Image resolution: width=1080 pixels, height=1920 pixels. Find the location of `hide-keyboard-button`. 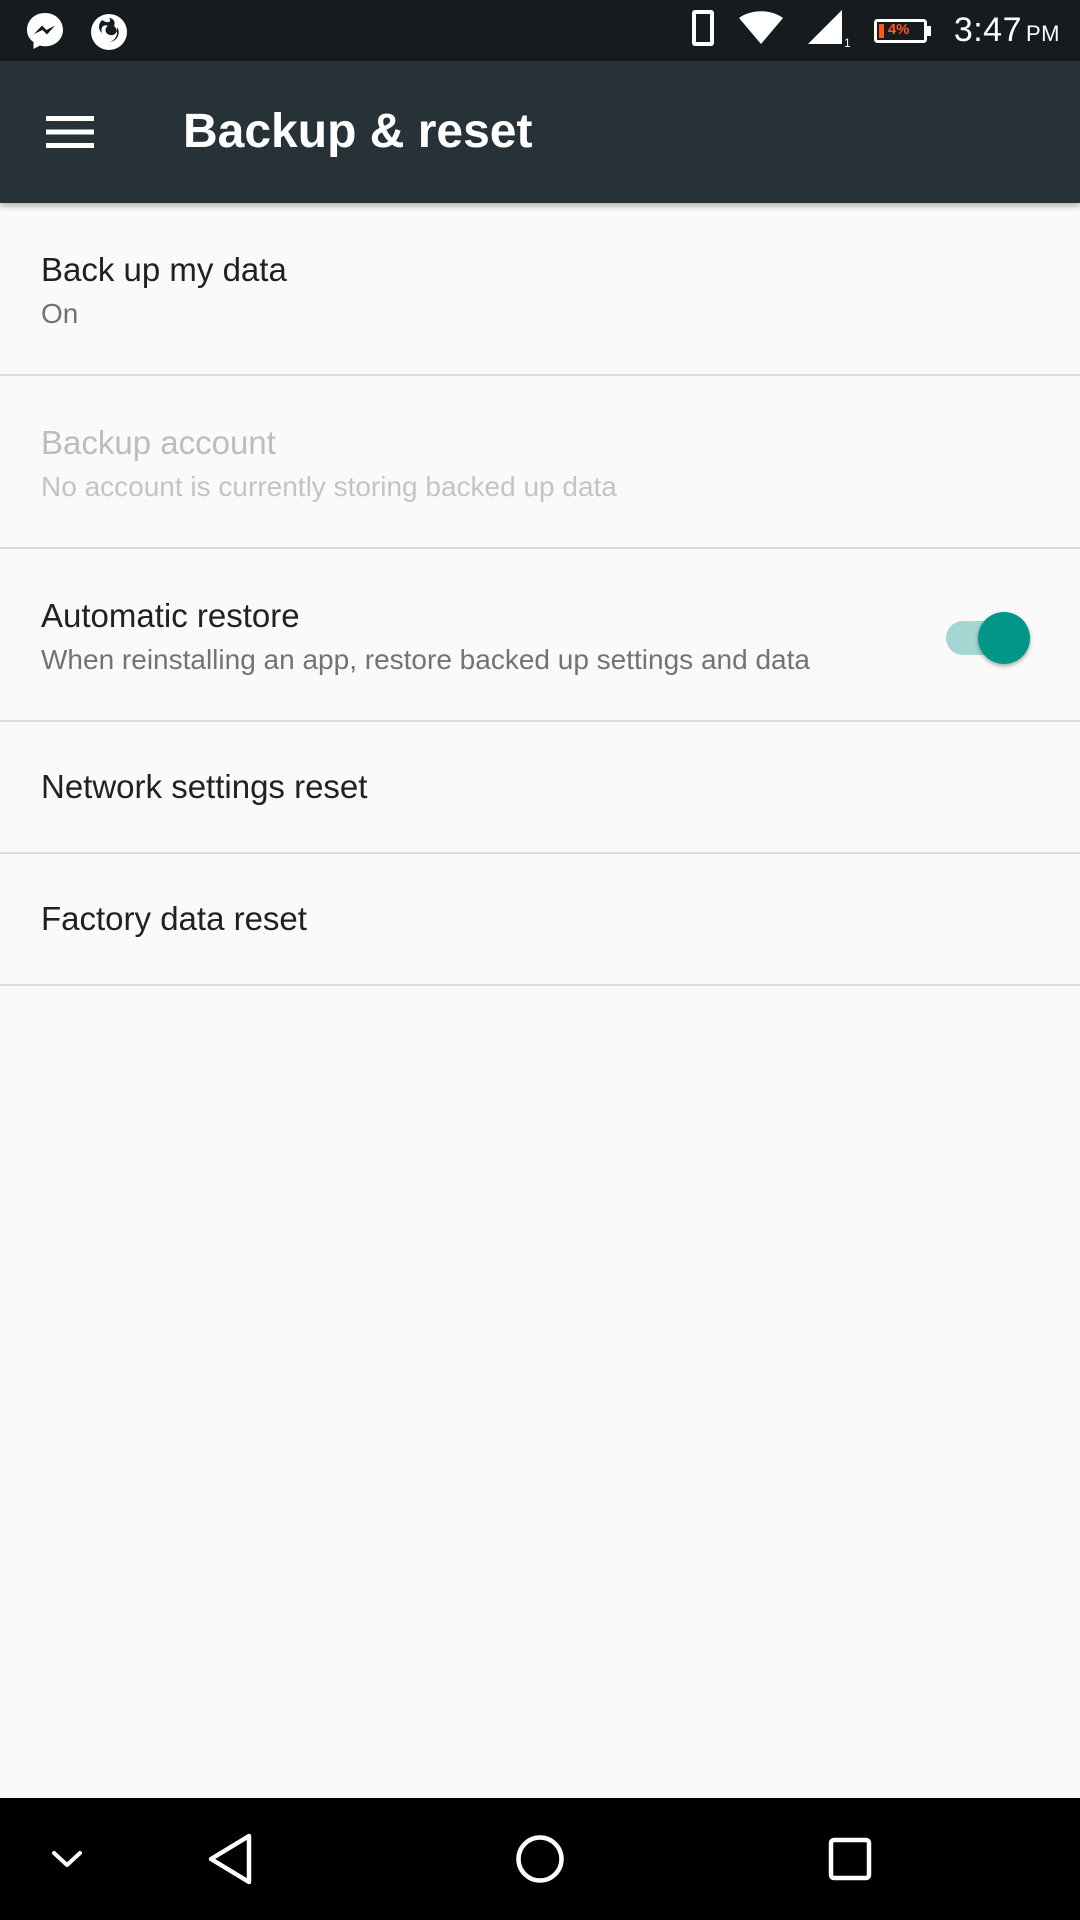

hide-keyboard-button is located at coordinates (67, 1859).